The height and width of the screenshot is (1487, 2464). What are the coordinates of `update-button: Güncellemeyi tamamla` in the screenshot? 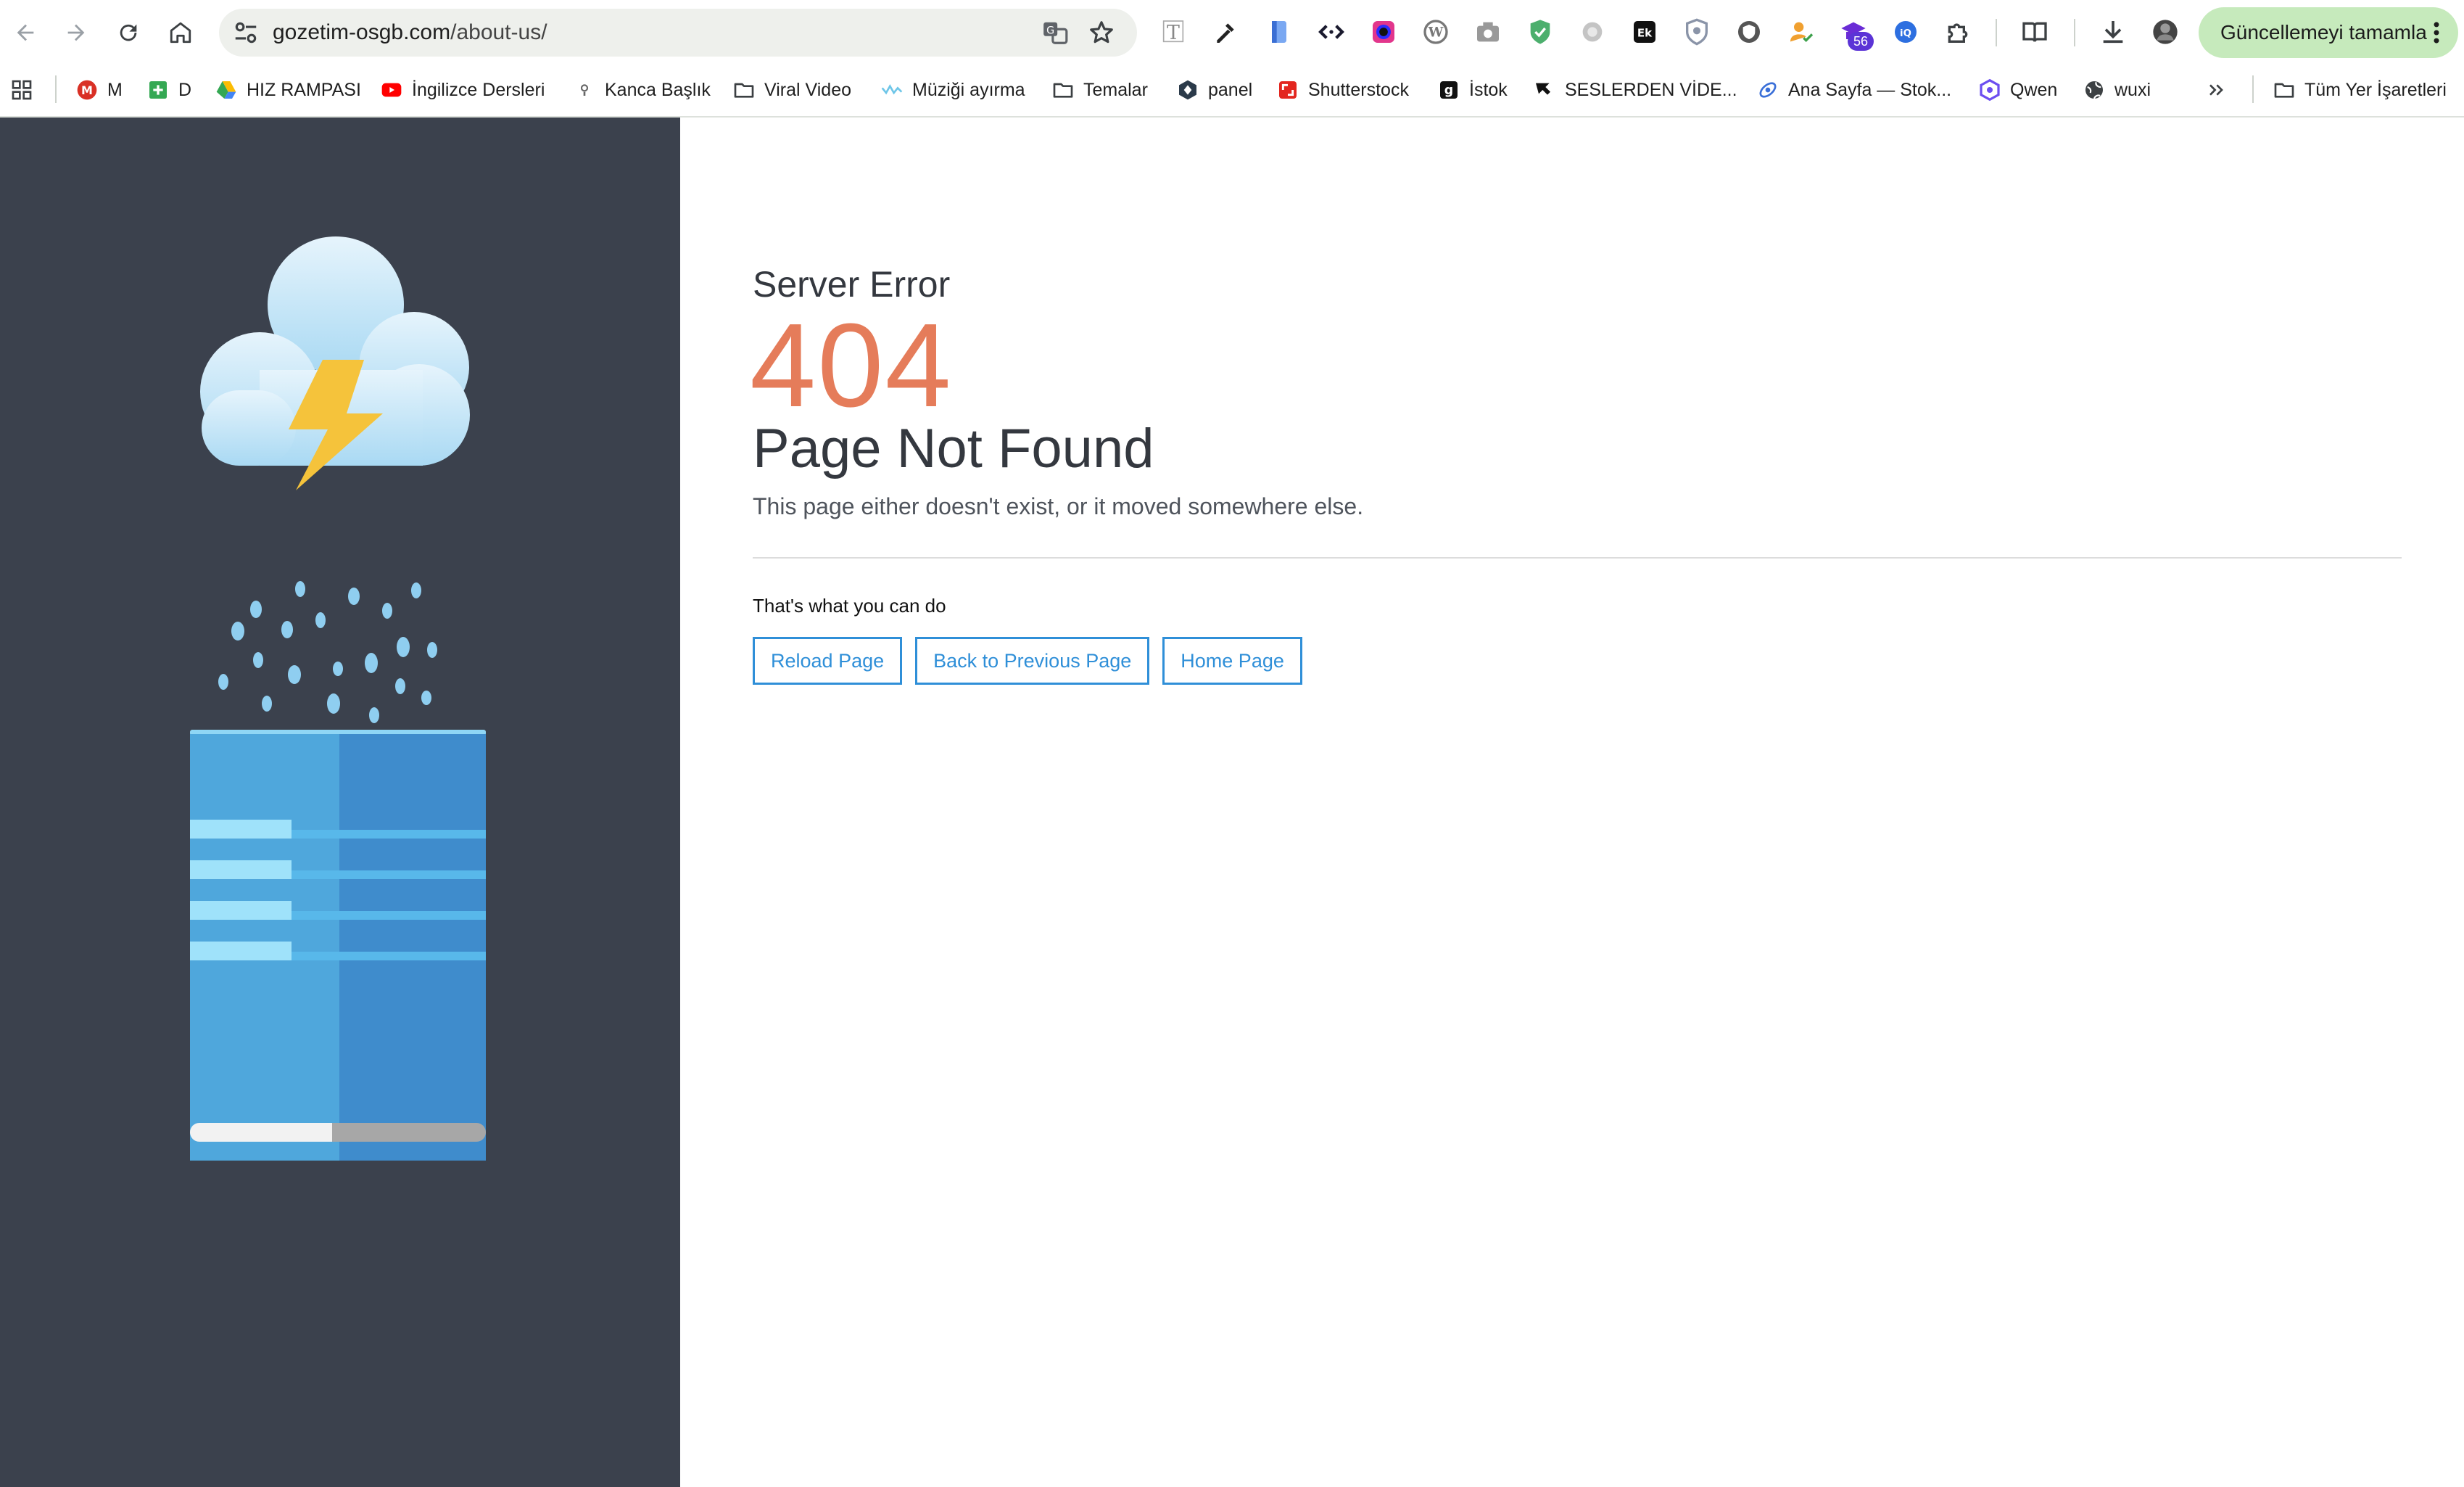 It's located at (2328, 32).